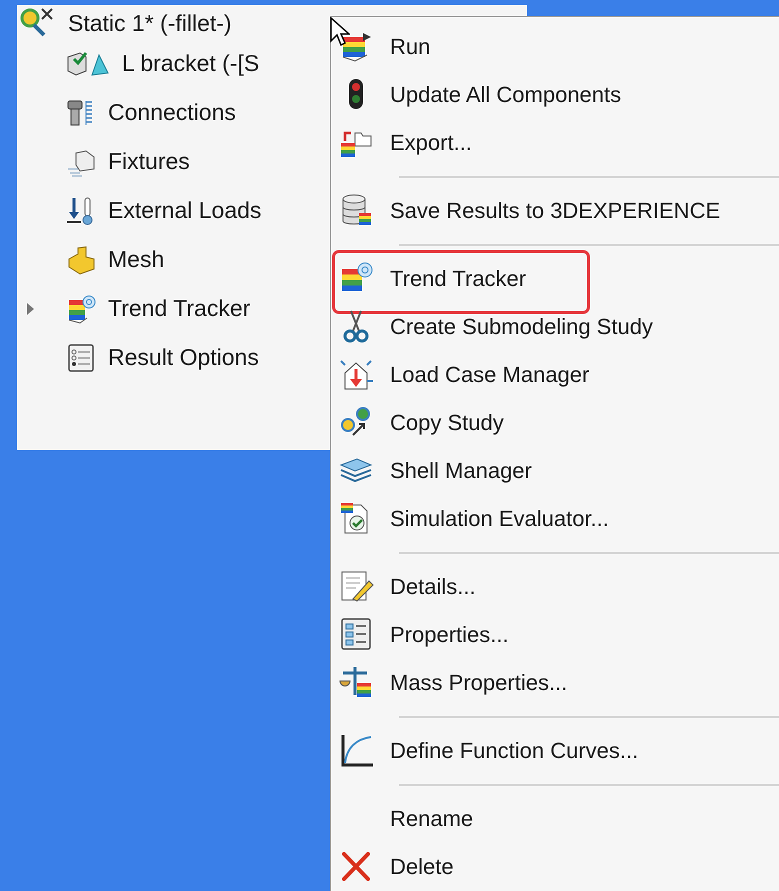 The height and width of the screenshot is (891, 779). Describe the element at coordinates (432, 819) in the screenshot. I see `menu-item: Rename` at that location.